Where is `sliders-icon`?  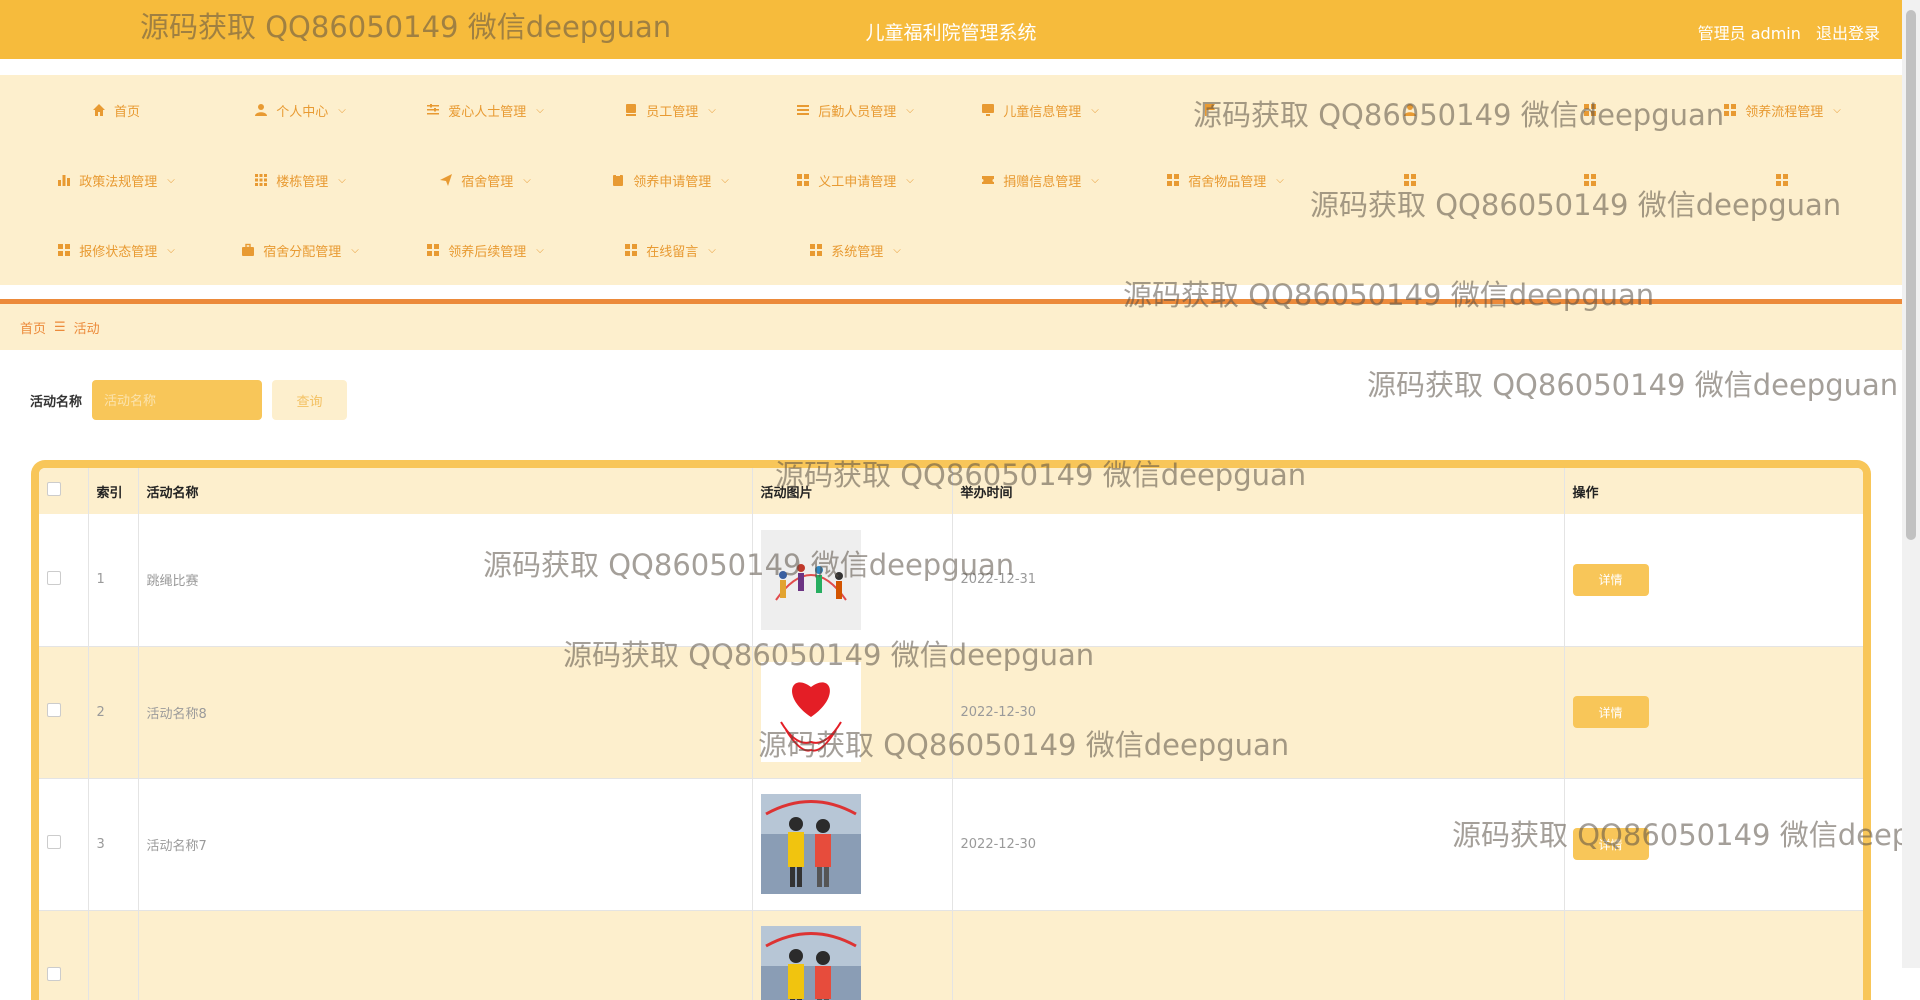 sliders-icon is located at coordinates (433, 110).